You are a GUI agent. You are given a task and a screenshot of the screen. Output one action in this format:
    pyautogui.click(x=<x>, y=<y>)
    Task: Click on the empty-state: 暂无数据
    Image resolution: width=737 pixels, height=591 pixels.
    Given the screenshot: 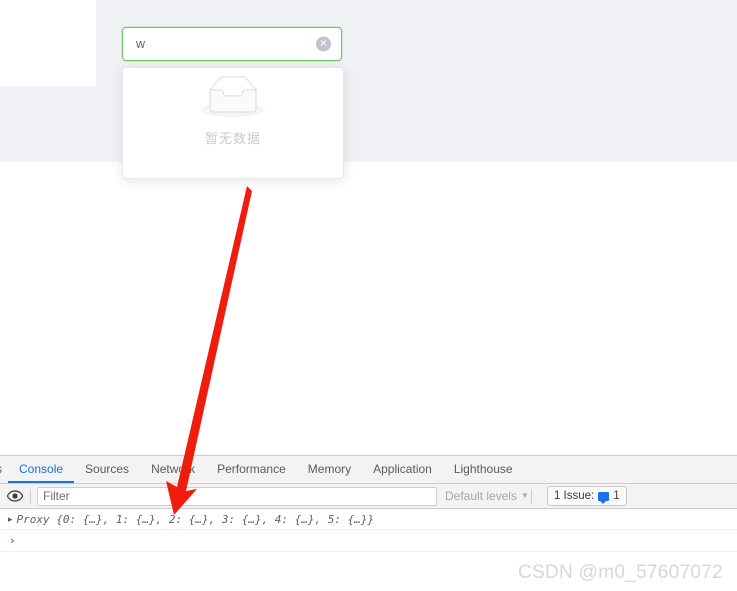 What is the action you would take?
    pyautogui.click(x=233, y=111)
    